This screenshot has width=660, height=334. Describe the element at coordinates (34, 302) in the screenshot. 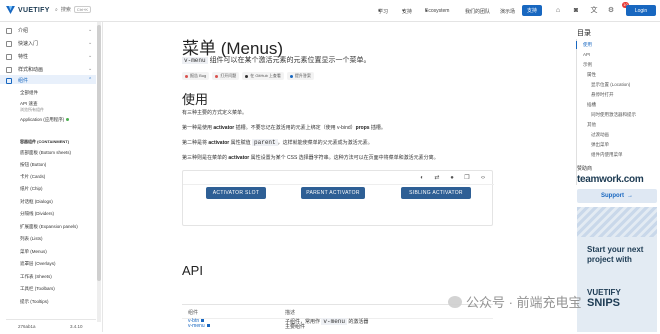

I see `sidebar-item-tooltips: 提示 (Tooltips)` at that location.